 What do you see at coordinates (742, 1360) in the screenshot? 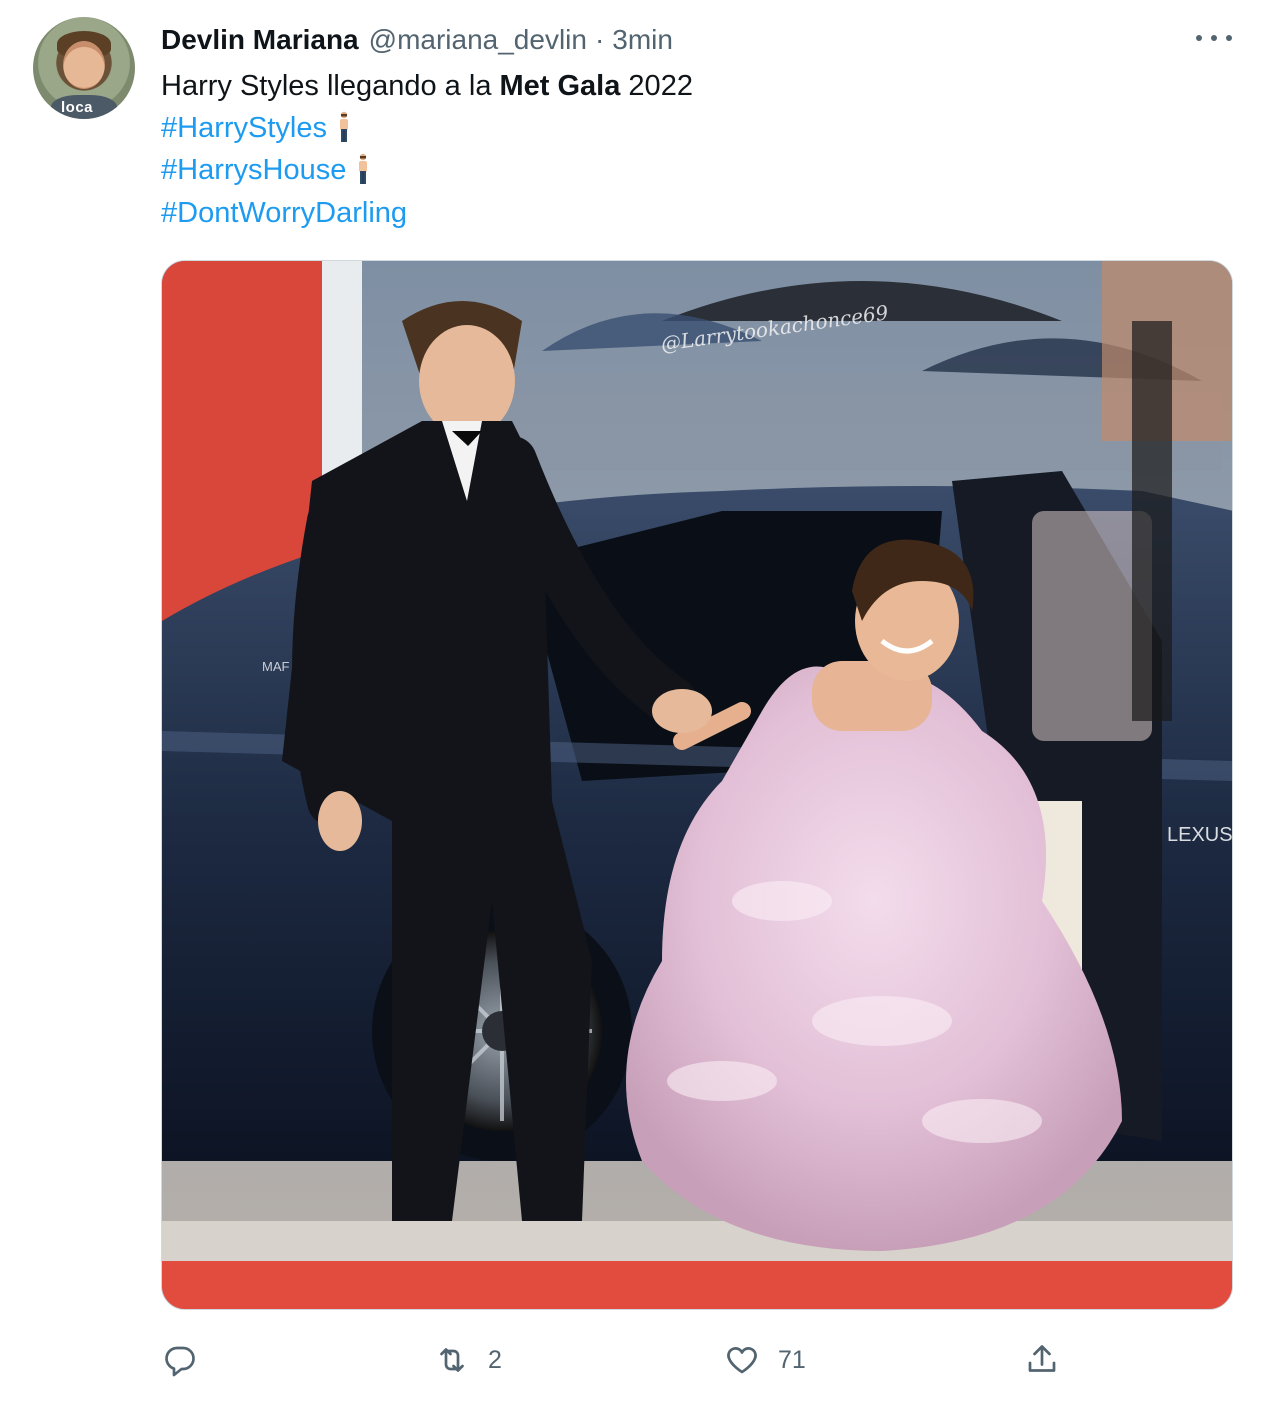
I see `heart-icon` at bounding box center [742, 1360].